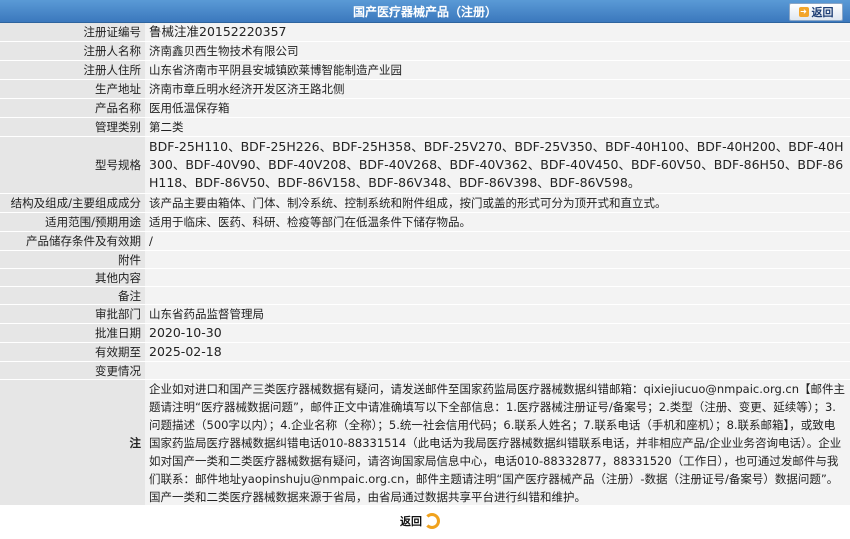 The height and width of the screenshot is (539, 850). Describe the element at coordinates (803, 12) in the screenshot. I see `back-arrow-icon: ➜` at that location.